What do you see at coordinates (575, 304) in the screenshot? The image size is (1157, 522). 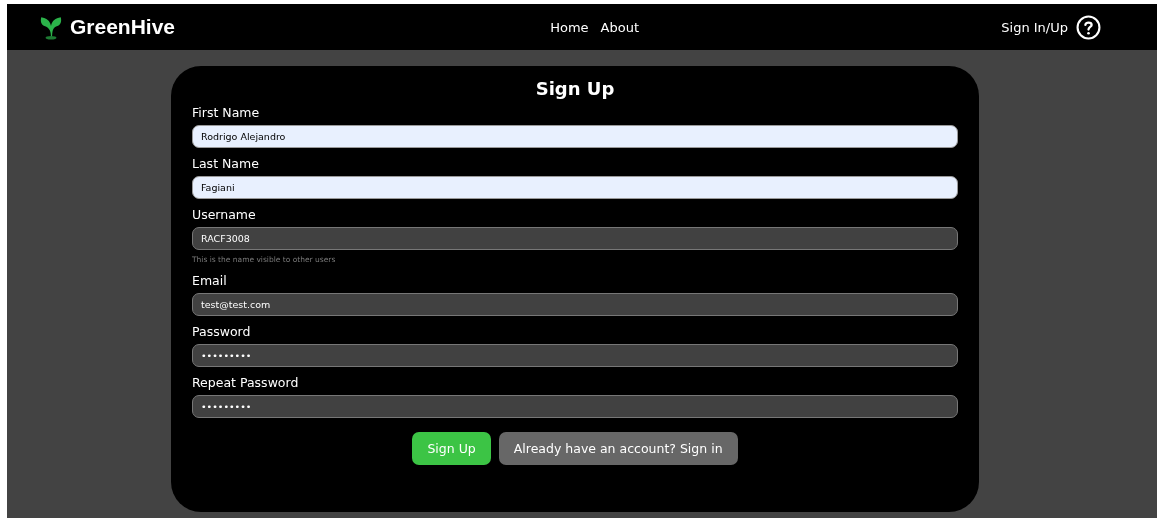 I see `input-field: test@test.com` at bounding box center [575, 304].